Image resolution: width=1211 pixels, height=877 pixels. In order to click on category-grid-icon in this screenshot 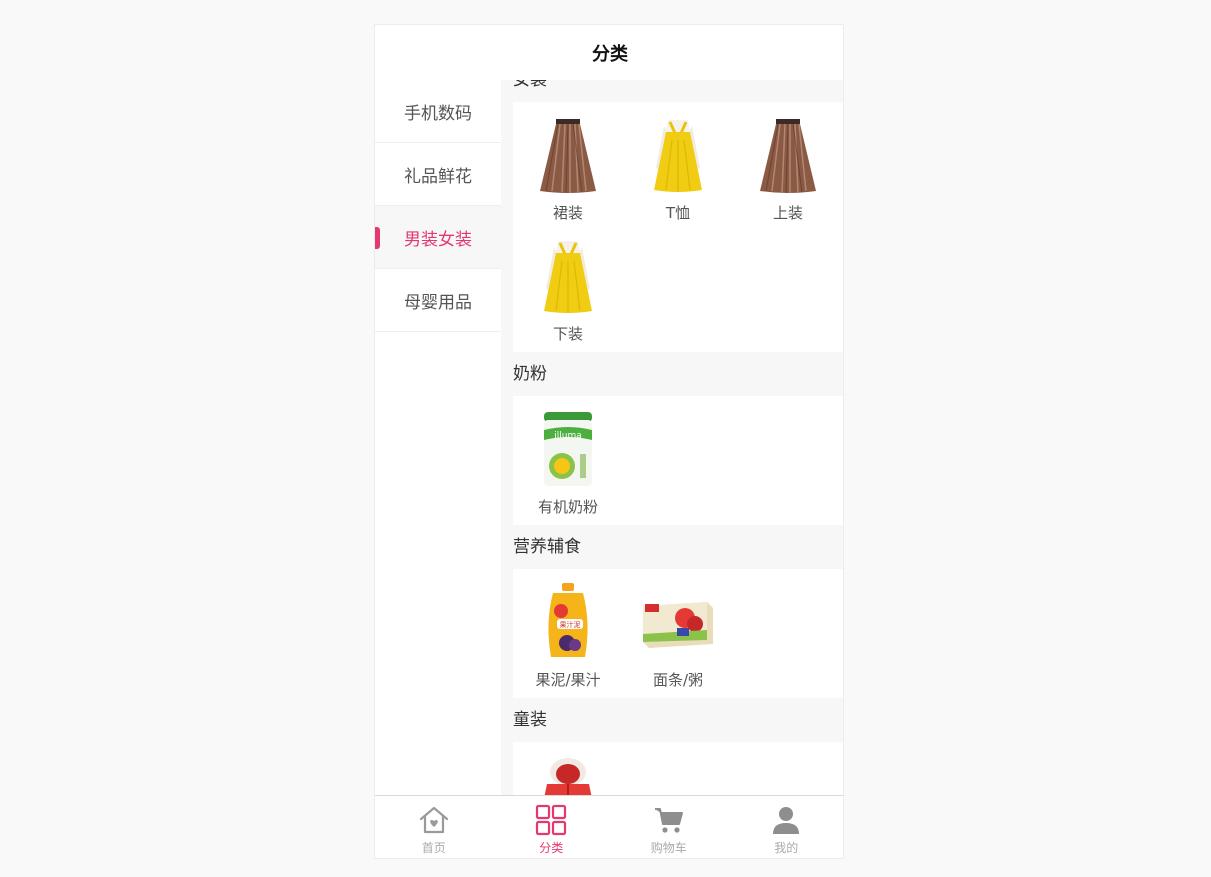, I will do `click(551, 820)`.